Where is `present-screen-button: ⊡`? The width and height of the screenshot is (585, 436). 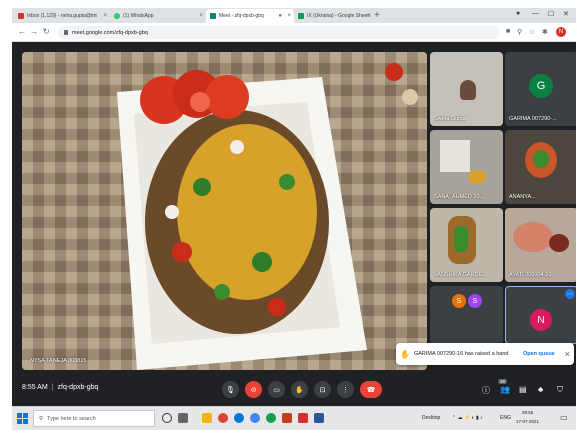
present-screen-button: ⊡ is located at coordinates (322, 389).